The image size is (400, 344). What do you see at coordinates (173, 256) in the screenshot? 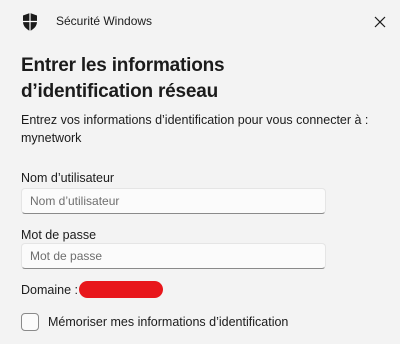
I see `password-input` at bounding box center [173, 256].